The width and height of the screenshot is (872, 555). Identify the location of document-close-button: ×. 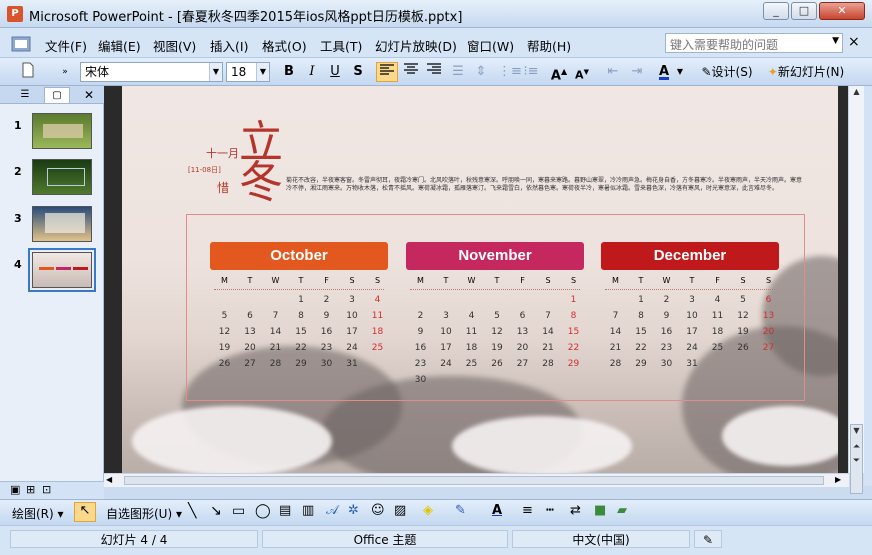
(854, 42).